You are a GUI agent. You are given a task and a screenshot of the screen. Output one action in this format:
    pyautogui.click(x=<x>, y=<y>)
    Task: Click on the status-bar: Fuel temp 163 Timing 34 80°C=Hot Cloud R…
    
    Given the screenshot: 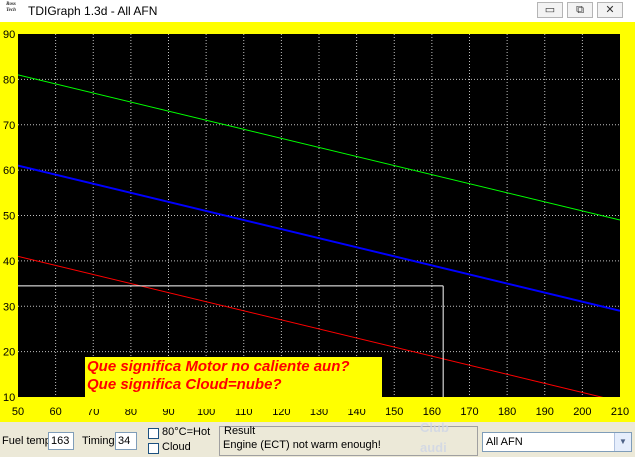 What is the action you would take?
    pyautogui.click(x=317, y=438)
    